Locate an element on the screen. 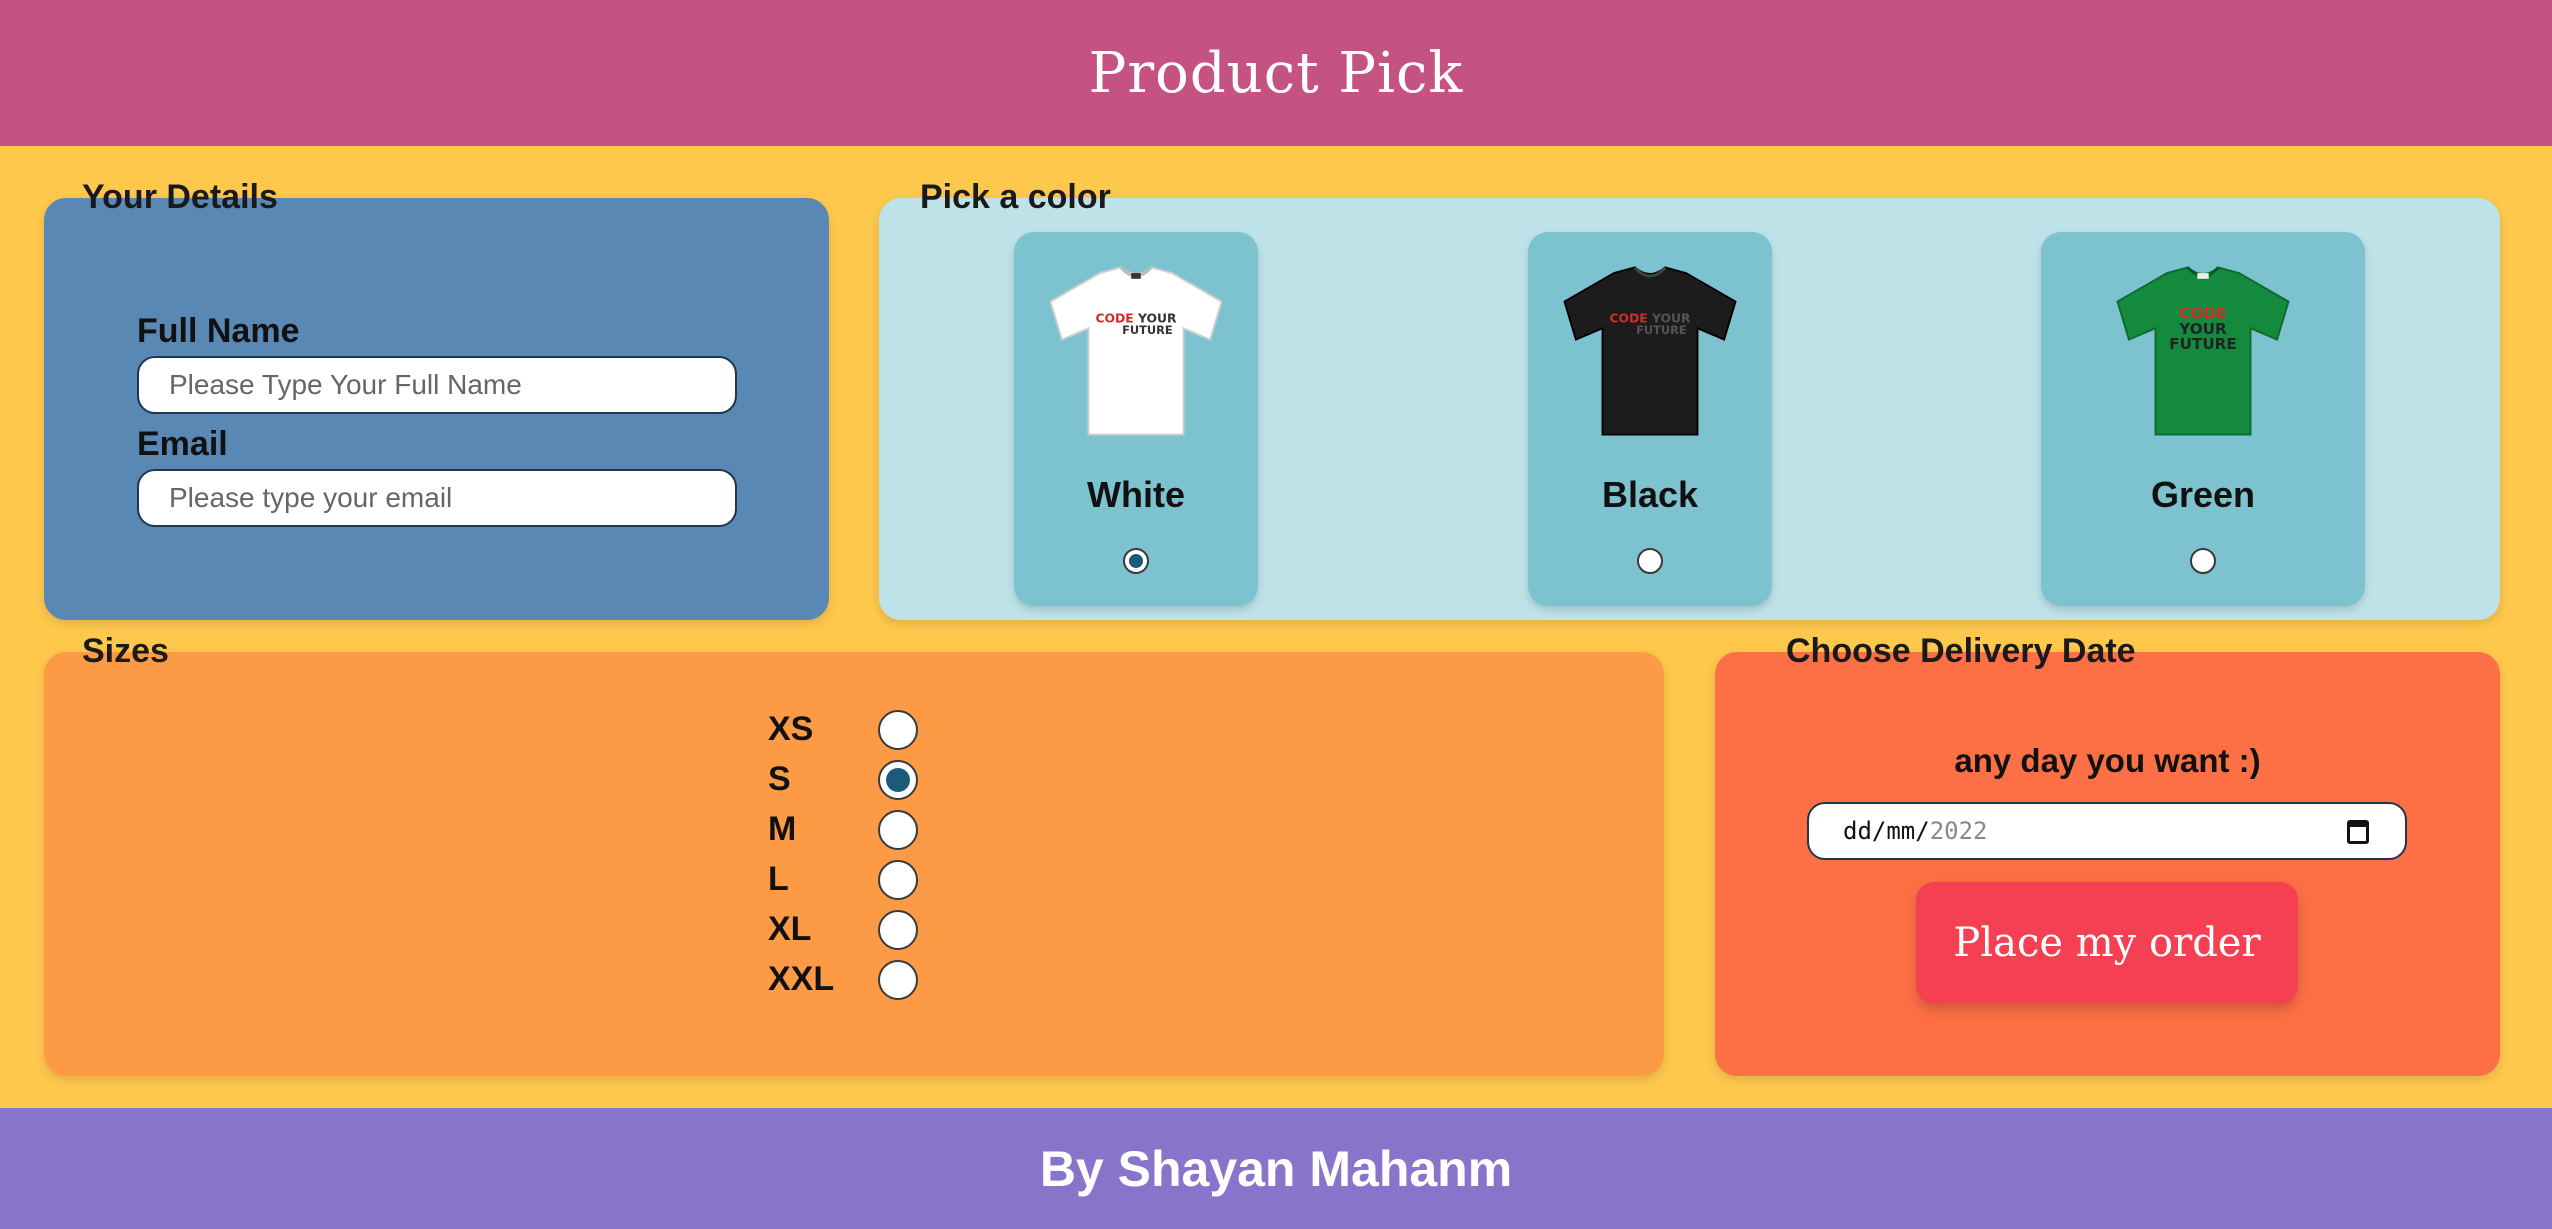  page-title: Product Pick is located at coordinates (1276, 73).